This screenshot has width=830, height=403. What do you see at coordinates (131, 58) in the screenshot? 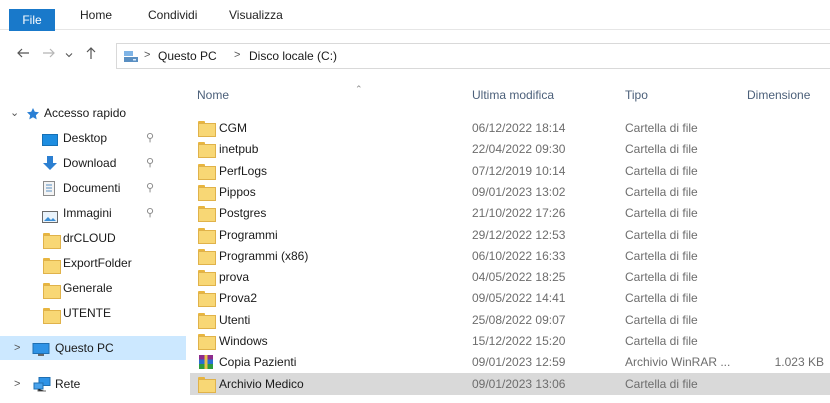
I see `drive-icon` at bounding box center [131, 58].